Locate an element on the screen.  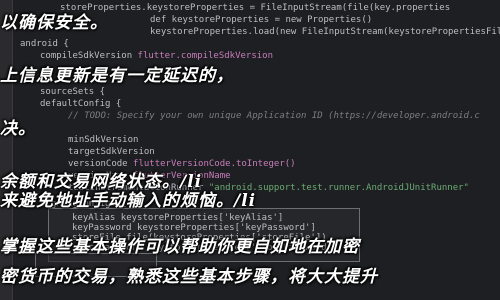
code-line-default-config: defaultConfig { is located at coordinates (81, 104).